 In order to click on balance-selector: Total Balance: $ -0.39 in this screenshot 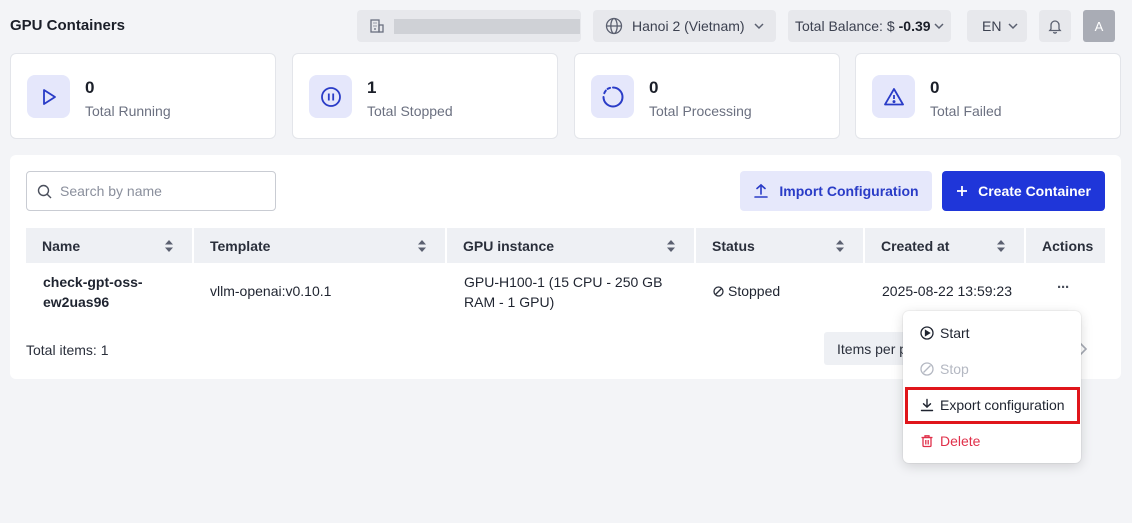, I will do `click(869, 26)`.